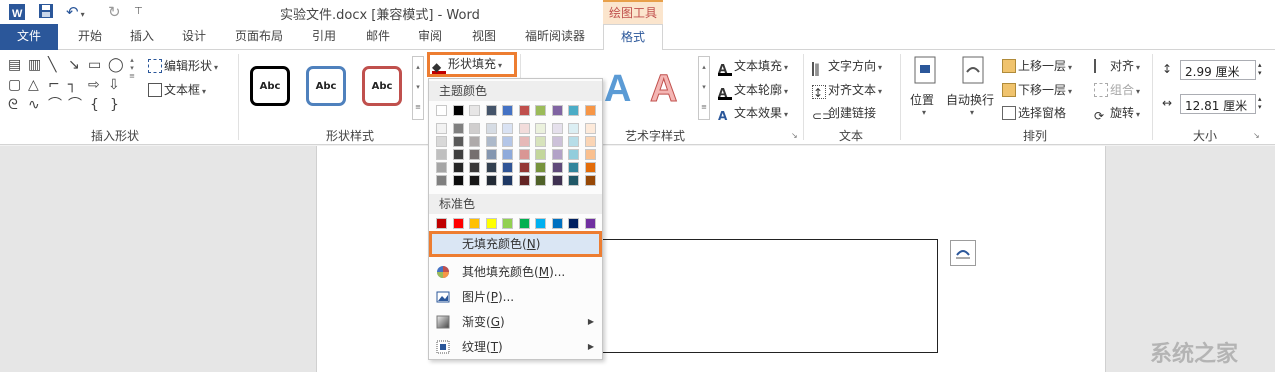 This screenshot has width=1275, height=372. What do you see at coordinates (75, 12) in the screenshot?
I see `undo-icon: ↶ ▾` at bounding box center [75, 12].